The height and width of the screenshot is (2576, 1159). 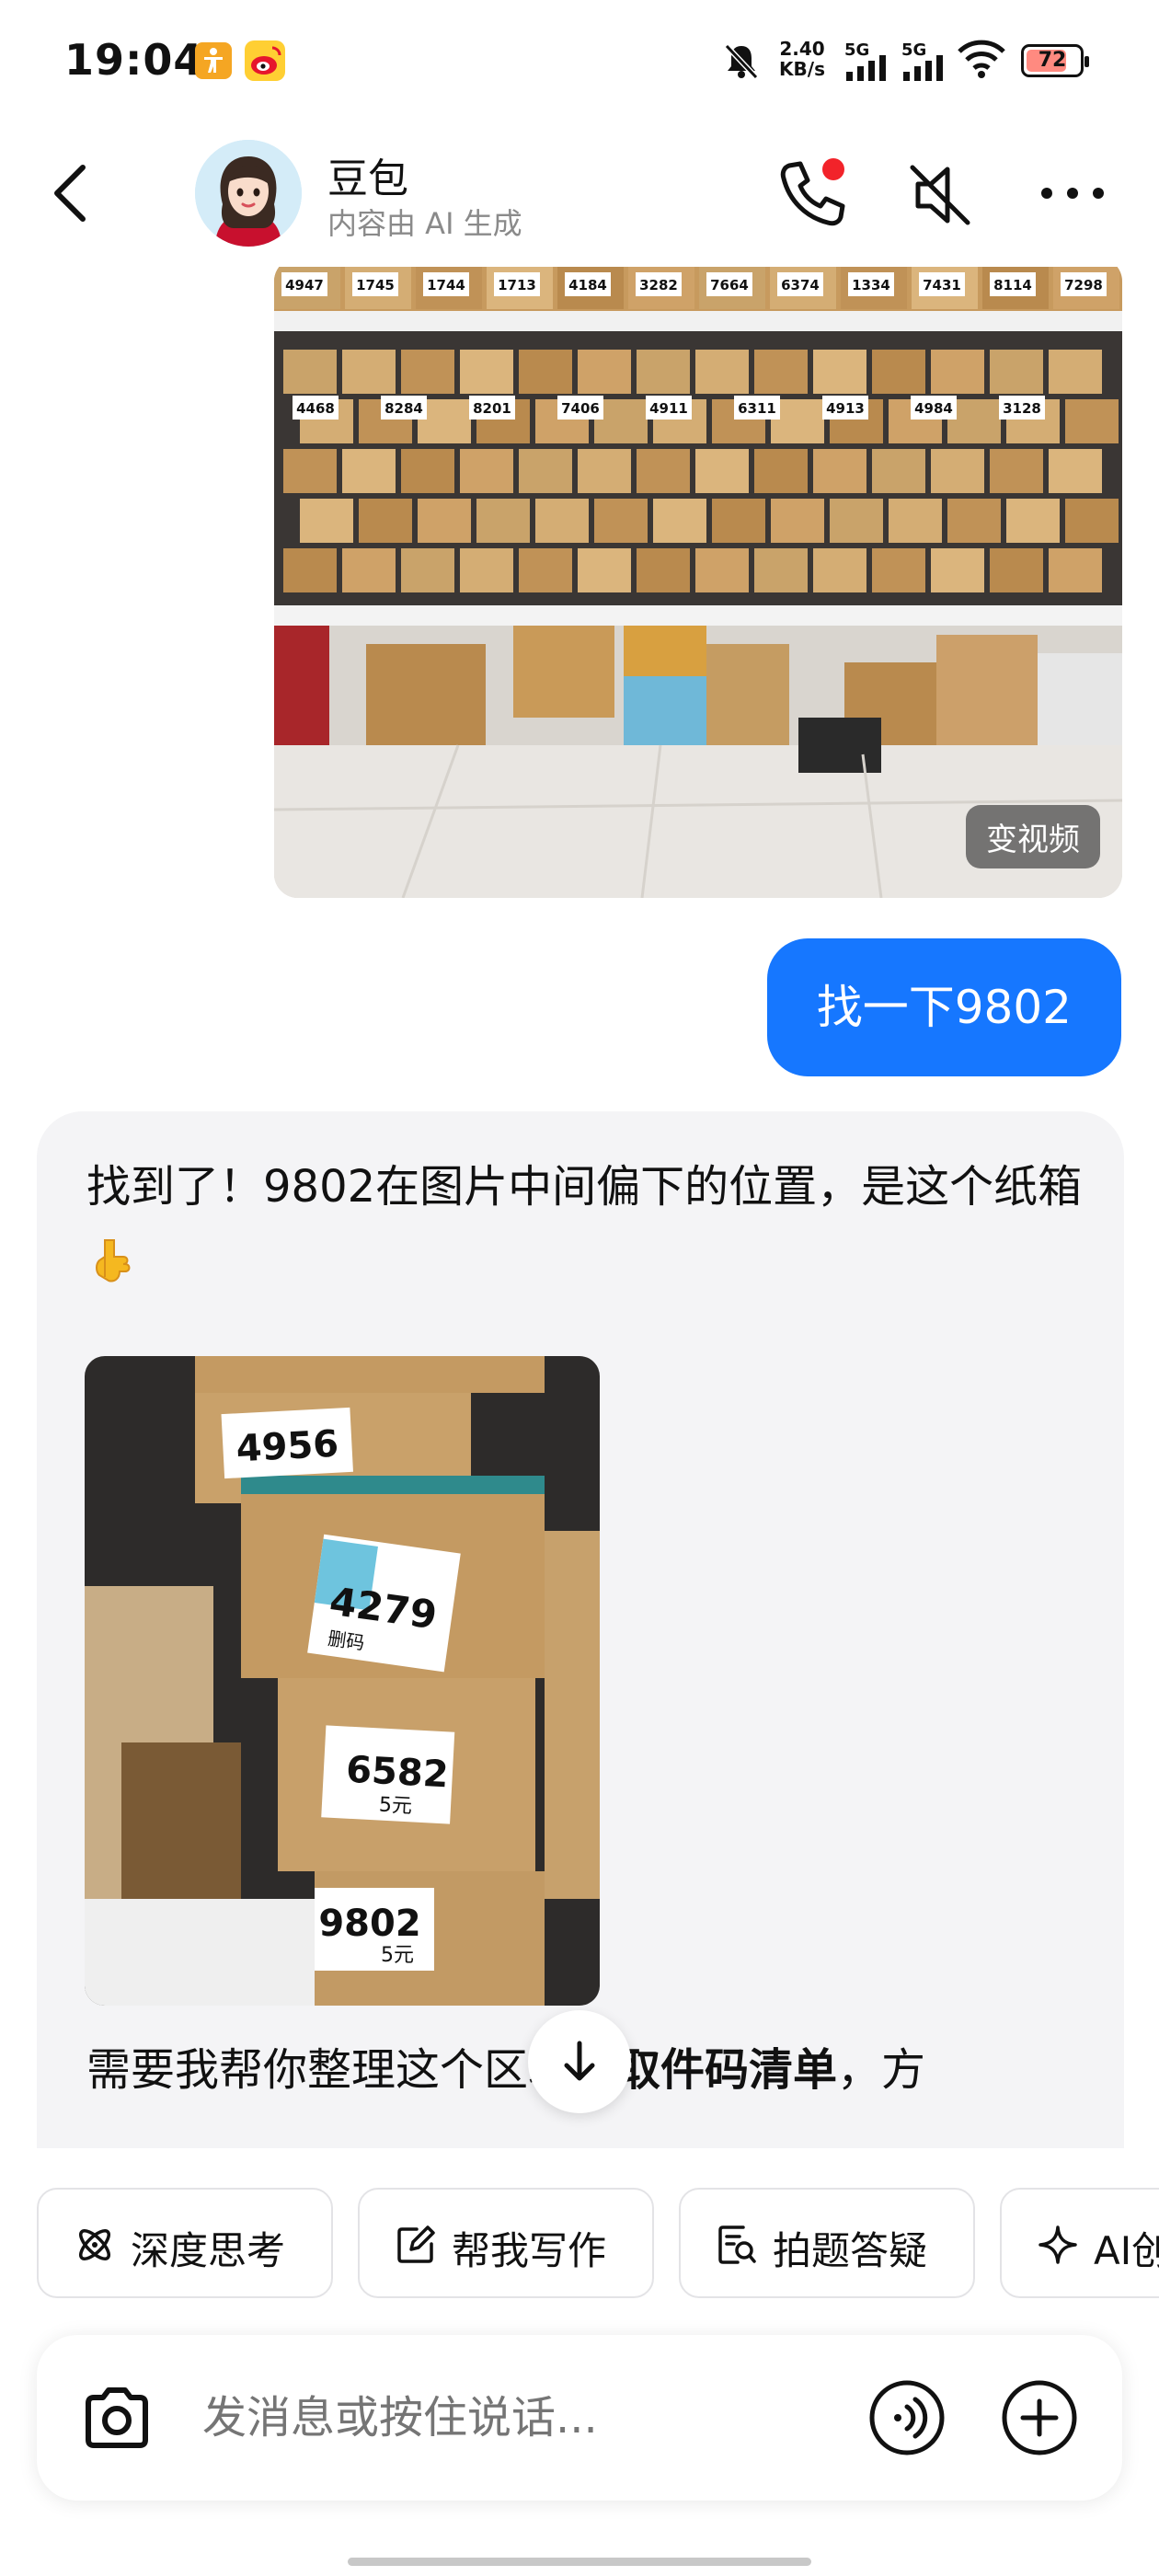 I want to click on quick-actions: 深度思考 帮我写作 拍题答疑 AI创作, so click(x=579, y=2243).